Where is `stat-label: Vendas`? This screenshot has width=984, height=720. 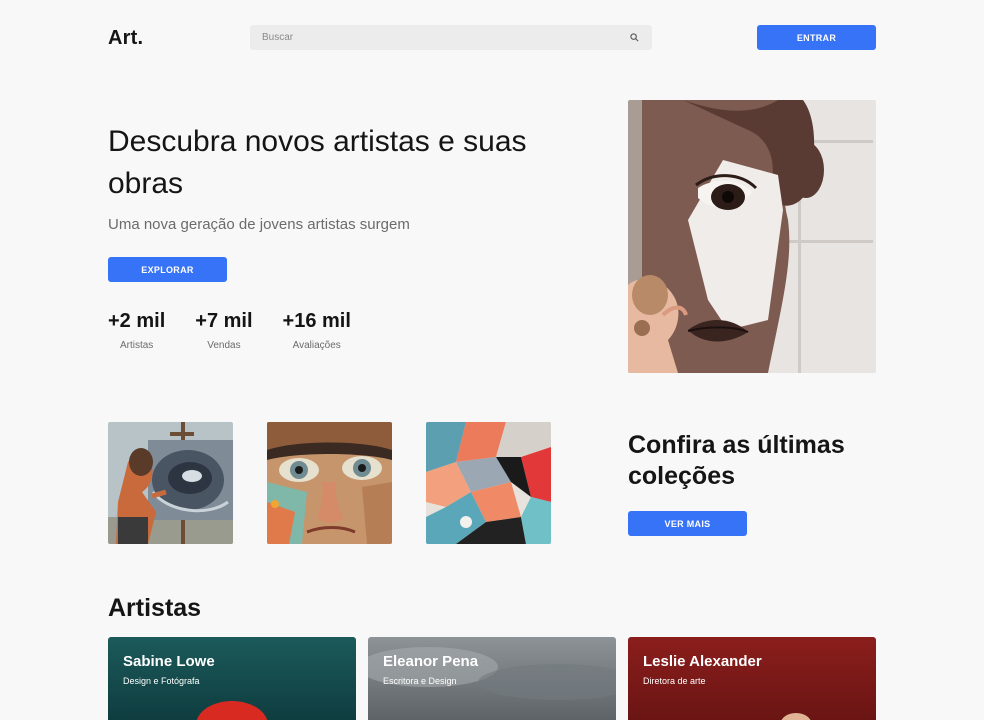 stat-label: Vendas is located at coordinates (224, 345).